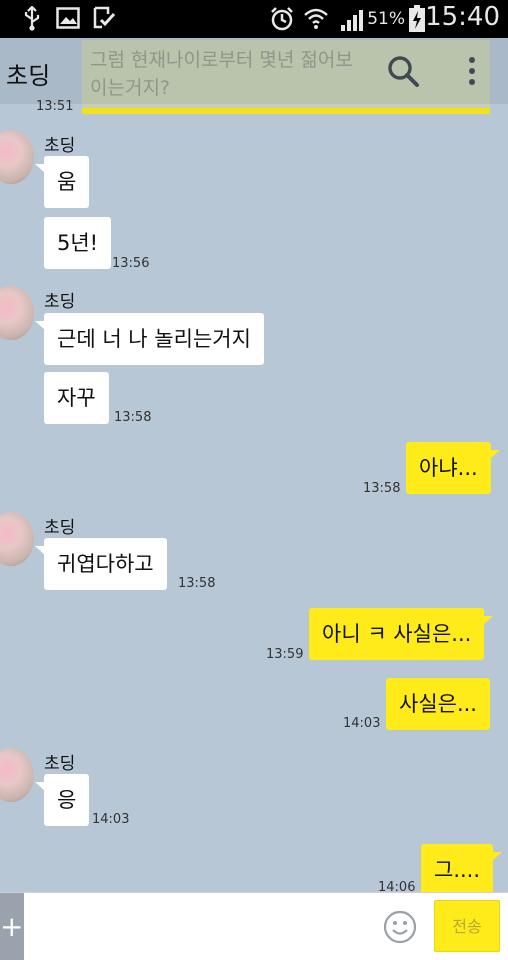  What do you see at coordinates (254, 19) in the screenshot?
I see `status-bar: 51% 15:40` at bounding box center [254, 19].